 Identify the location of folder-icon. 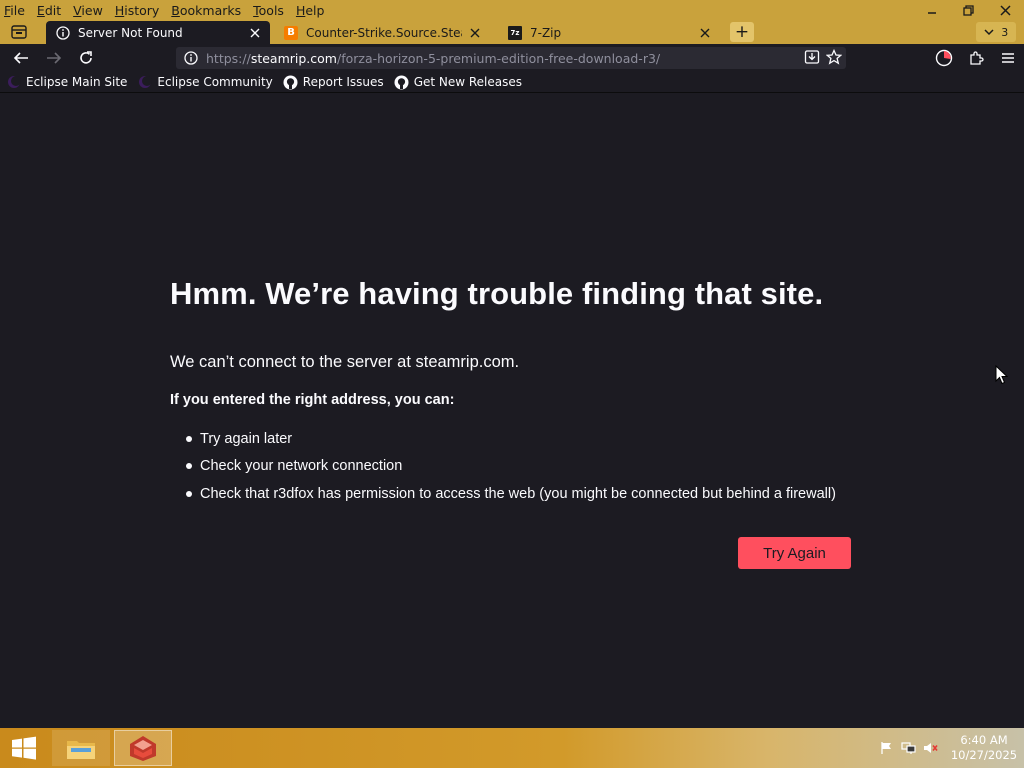
(81, 750).